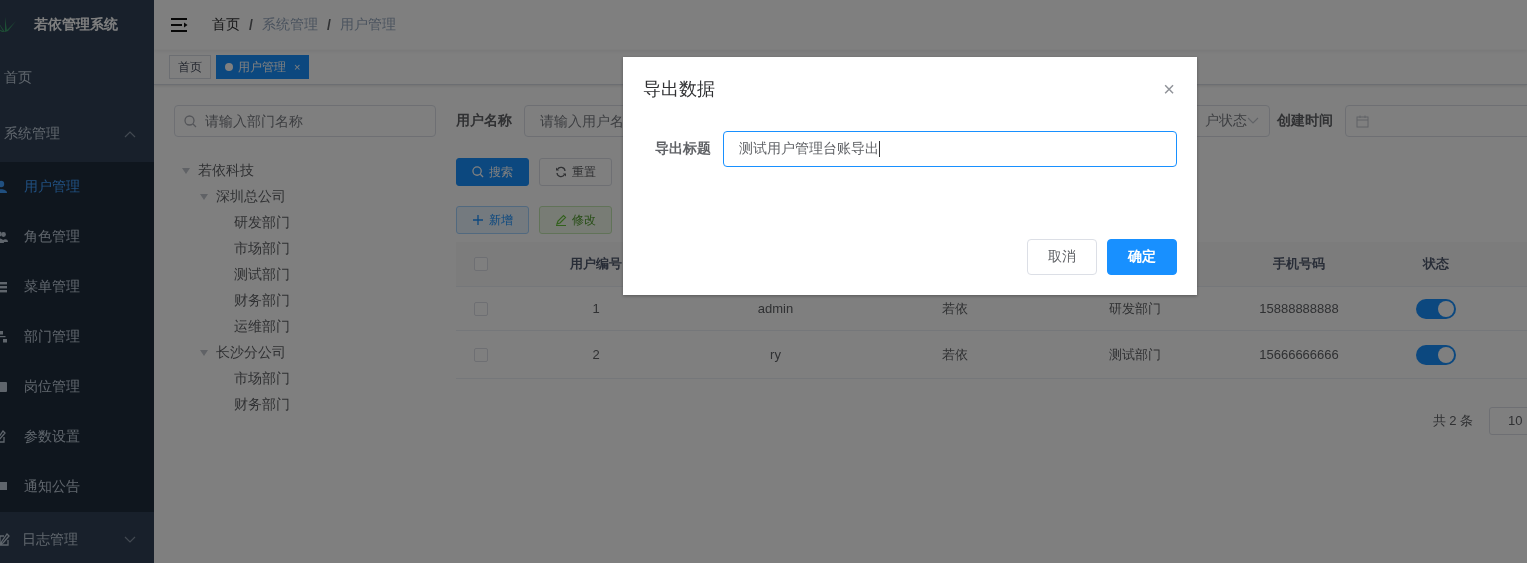  What do you see at coordinates (251, 197) in the screenshot?
I see `tree-node: 深圳总公司` at bounding box center [251, 197].